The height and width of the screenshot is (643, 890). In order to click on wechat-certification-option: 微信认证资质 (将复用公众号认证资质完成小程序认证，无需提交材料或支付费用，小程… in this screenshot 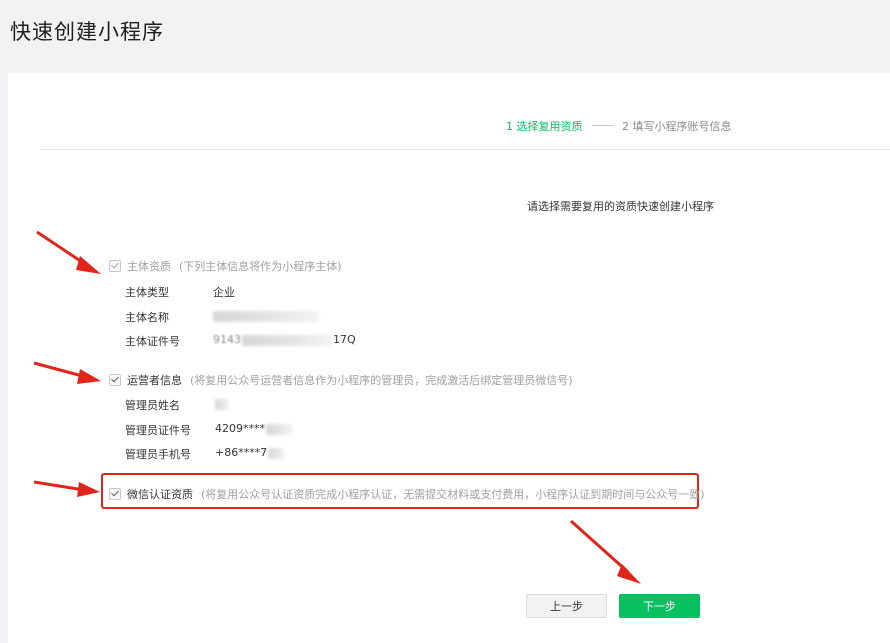, I will do `click(407, 494)`.